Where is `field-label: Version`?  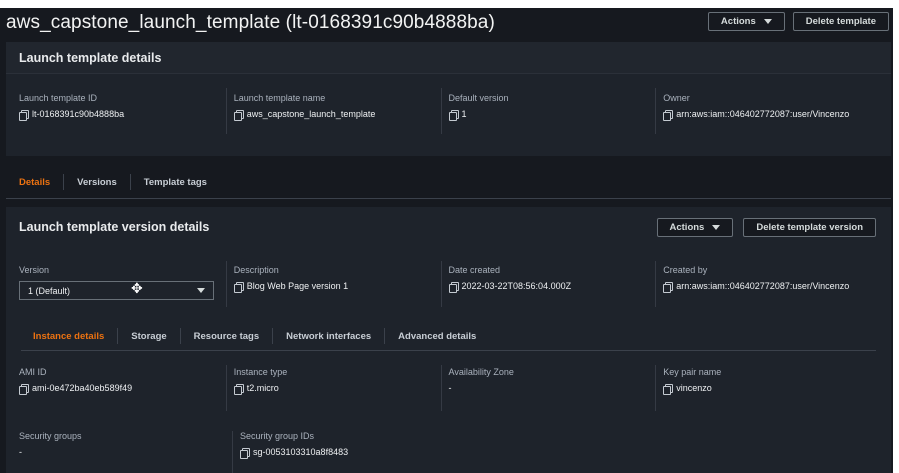
field-label: Version is located at coordinates (34, 270).